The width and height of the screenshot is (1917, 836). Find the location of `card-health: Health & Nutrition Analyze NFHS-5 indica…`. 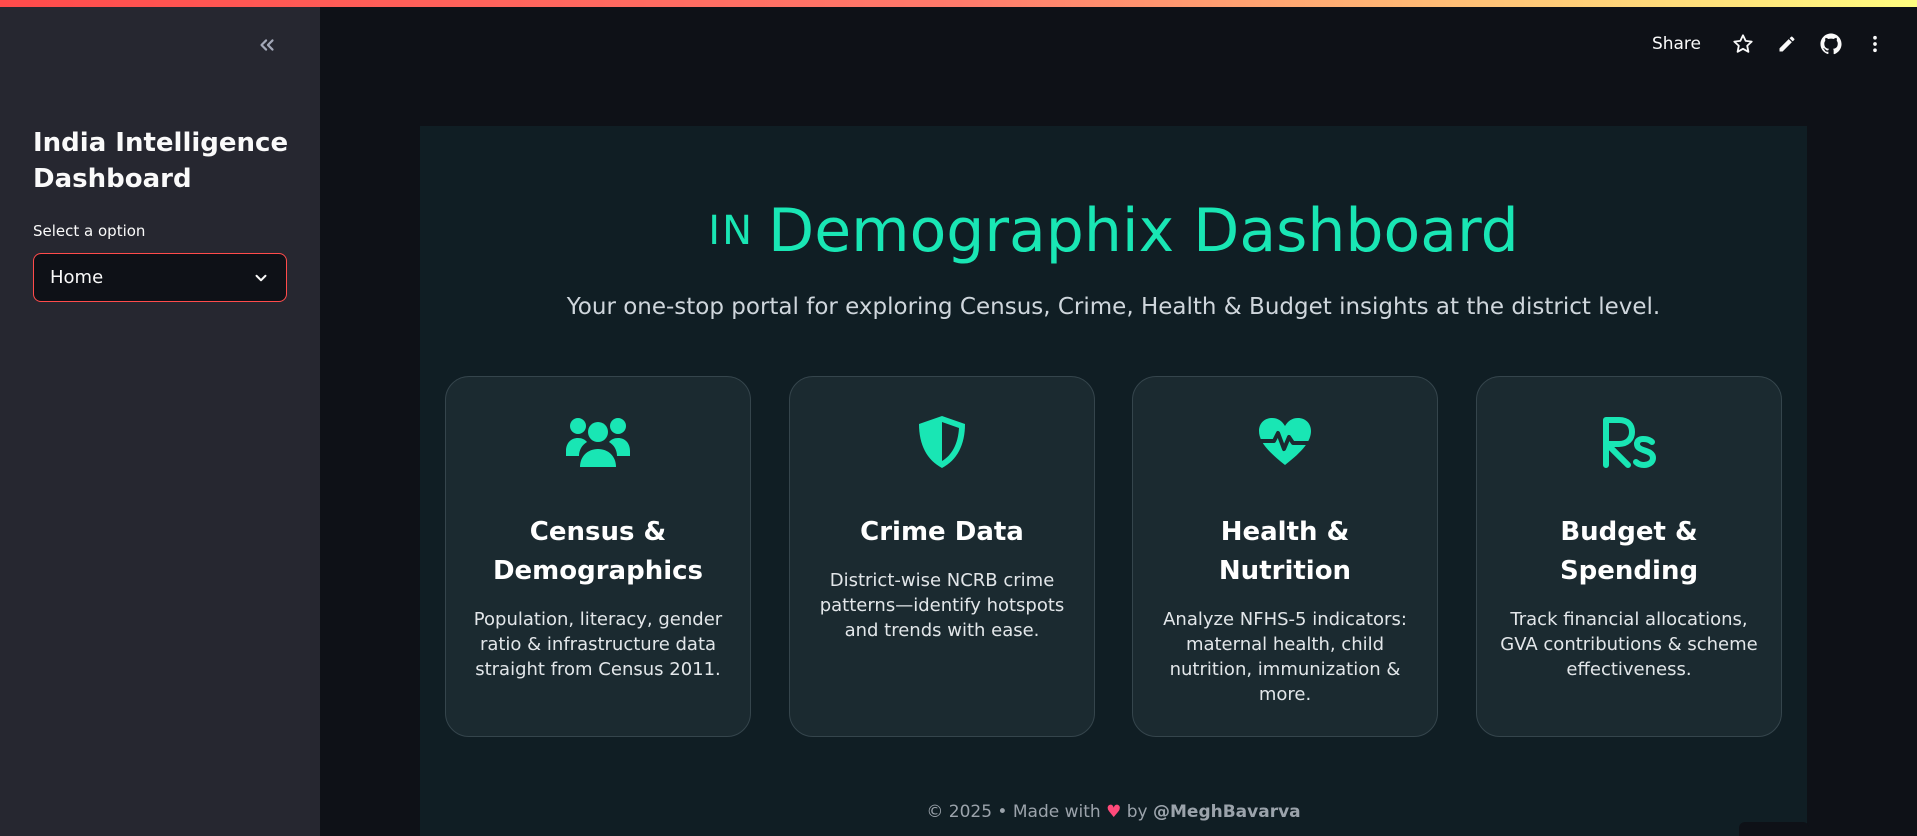

card-health: Health & Nutrition Analyze NFHS-5 indica… is located at coordinates (1285, 556).